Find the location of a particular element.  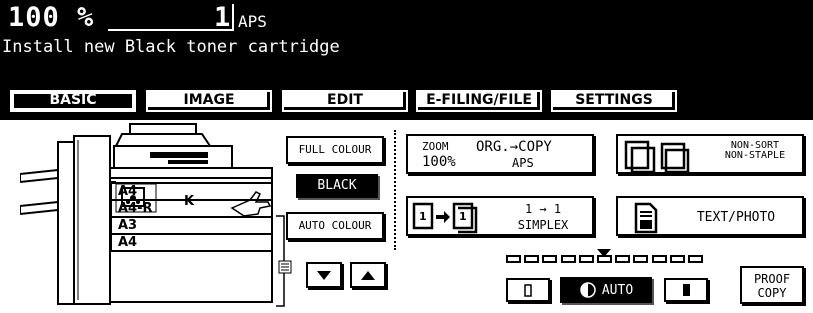

duplex-mode: 1 → 1 is located at coordinates (543, 209).